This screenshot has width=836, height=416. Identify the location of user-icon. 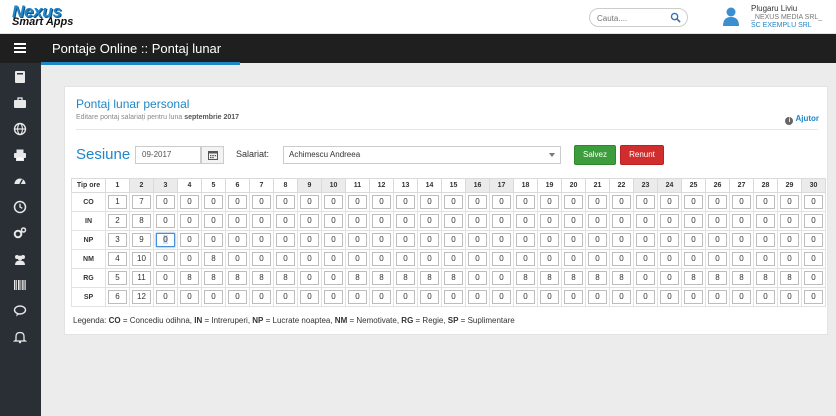
(731, 16).